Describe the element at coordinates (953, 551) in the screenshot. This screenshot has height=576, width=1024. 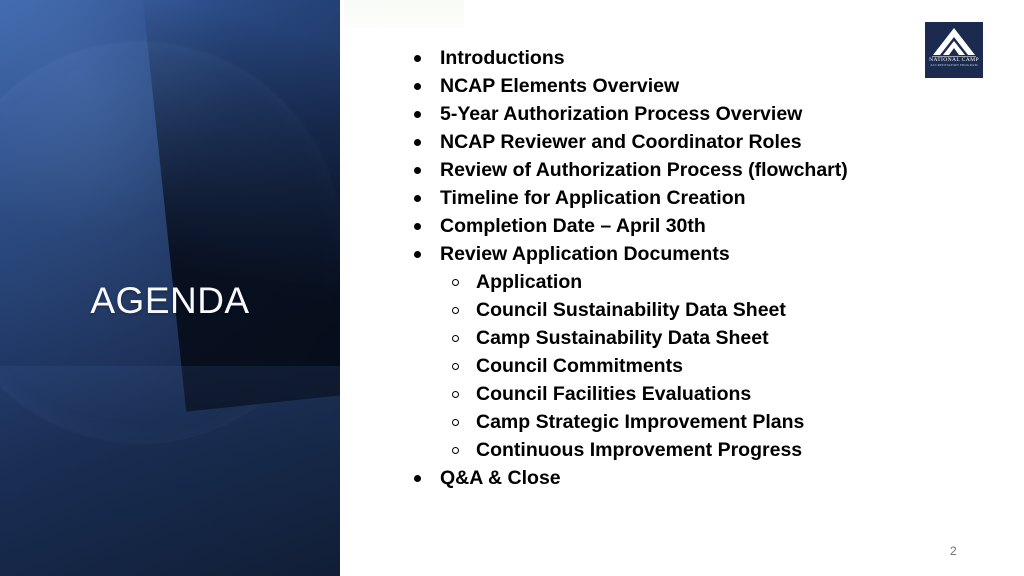
I see `page-number: 2` at that location.